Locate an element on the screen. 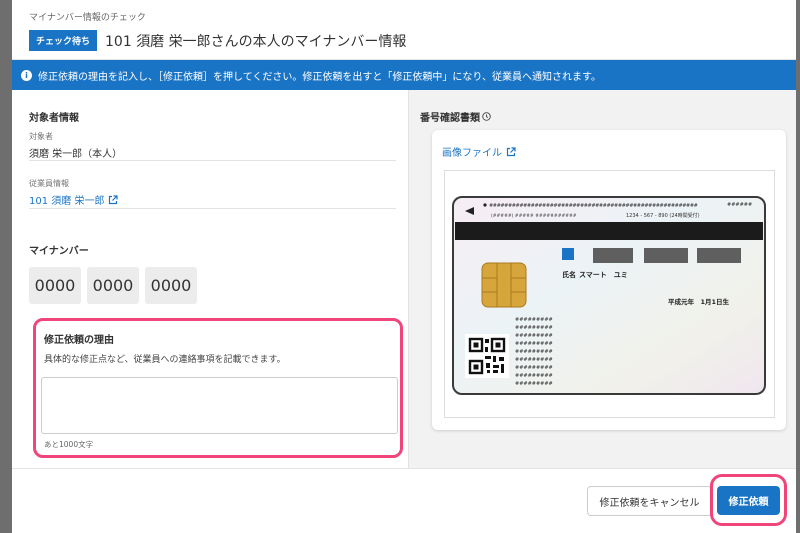 This screenshot has width=800, height=533. reason-title: 修正依頼の理由 is located at coordinates (79, 340).